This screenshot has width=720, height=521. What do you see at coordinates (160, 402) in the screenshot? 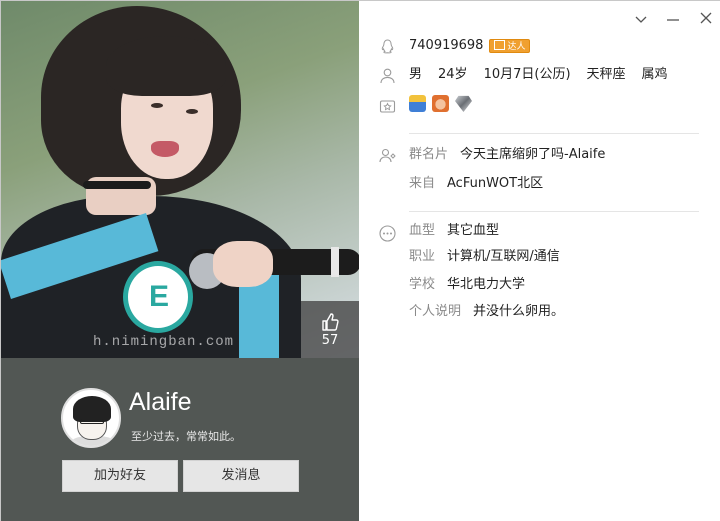
I see `nickname: Alaife` at bounding box center [160, 402].